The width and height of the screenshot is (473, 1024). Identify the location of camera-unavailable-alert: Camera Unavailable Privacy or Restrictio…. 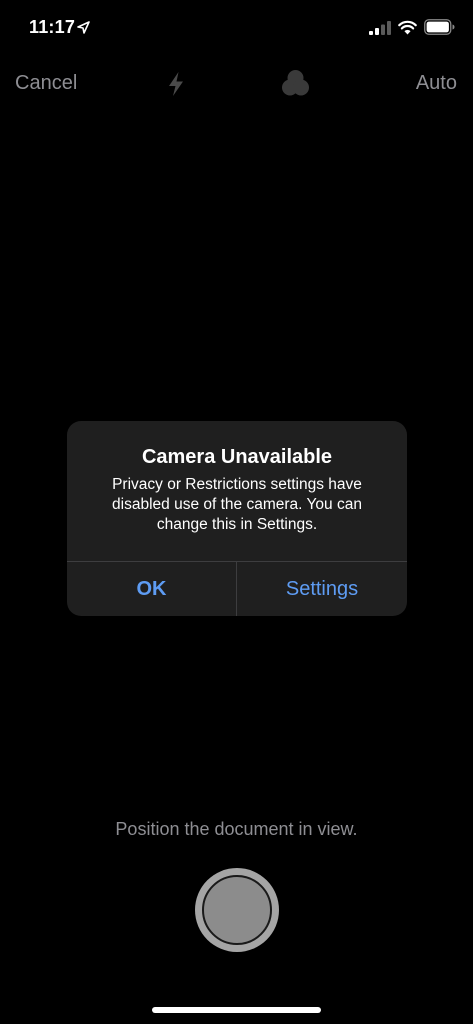
(237, 518).